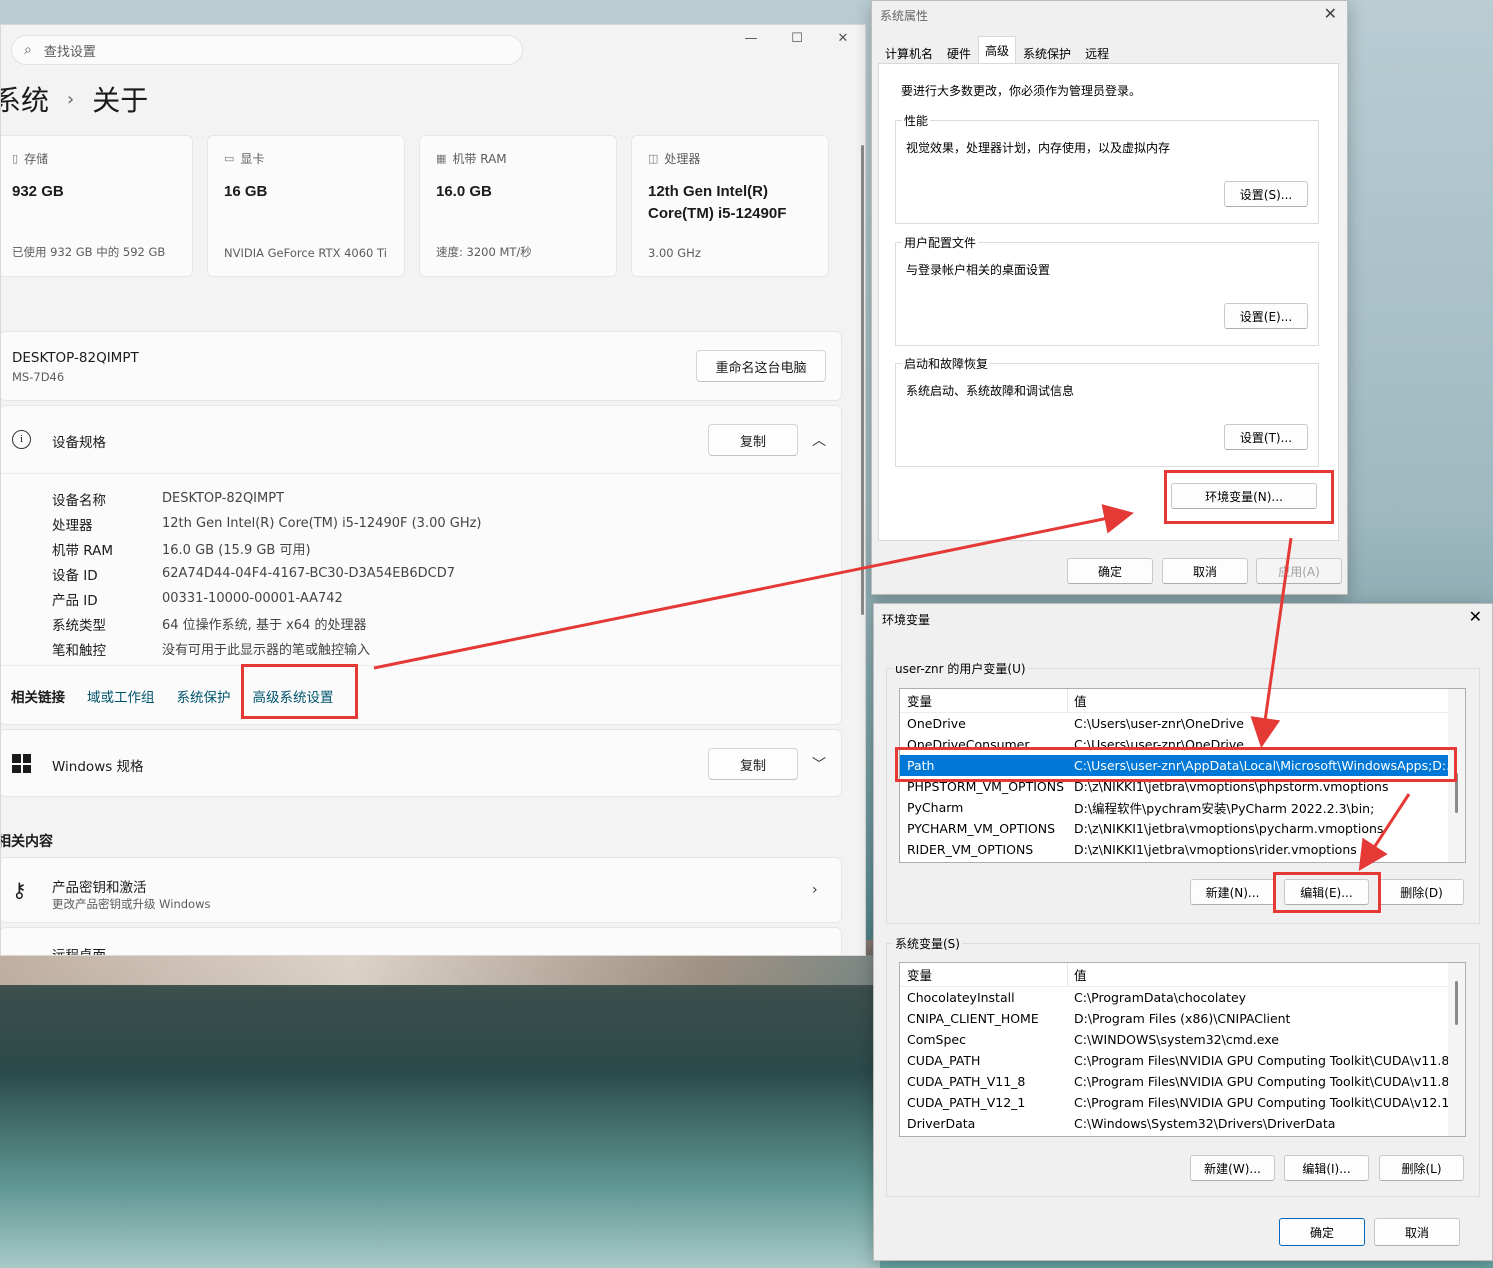 This screenshot has height=1268, width=1493. I want to click on spec-row: 笔和触控 没有可用于此显示器的笔或触控输入, so click(267, 648).